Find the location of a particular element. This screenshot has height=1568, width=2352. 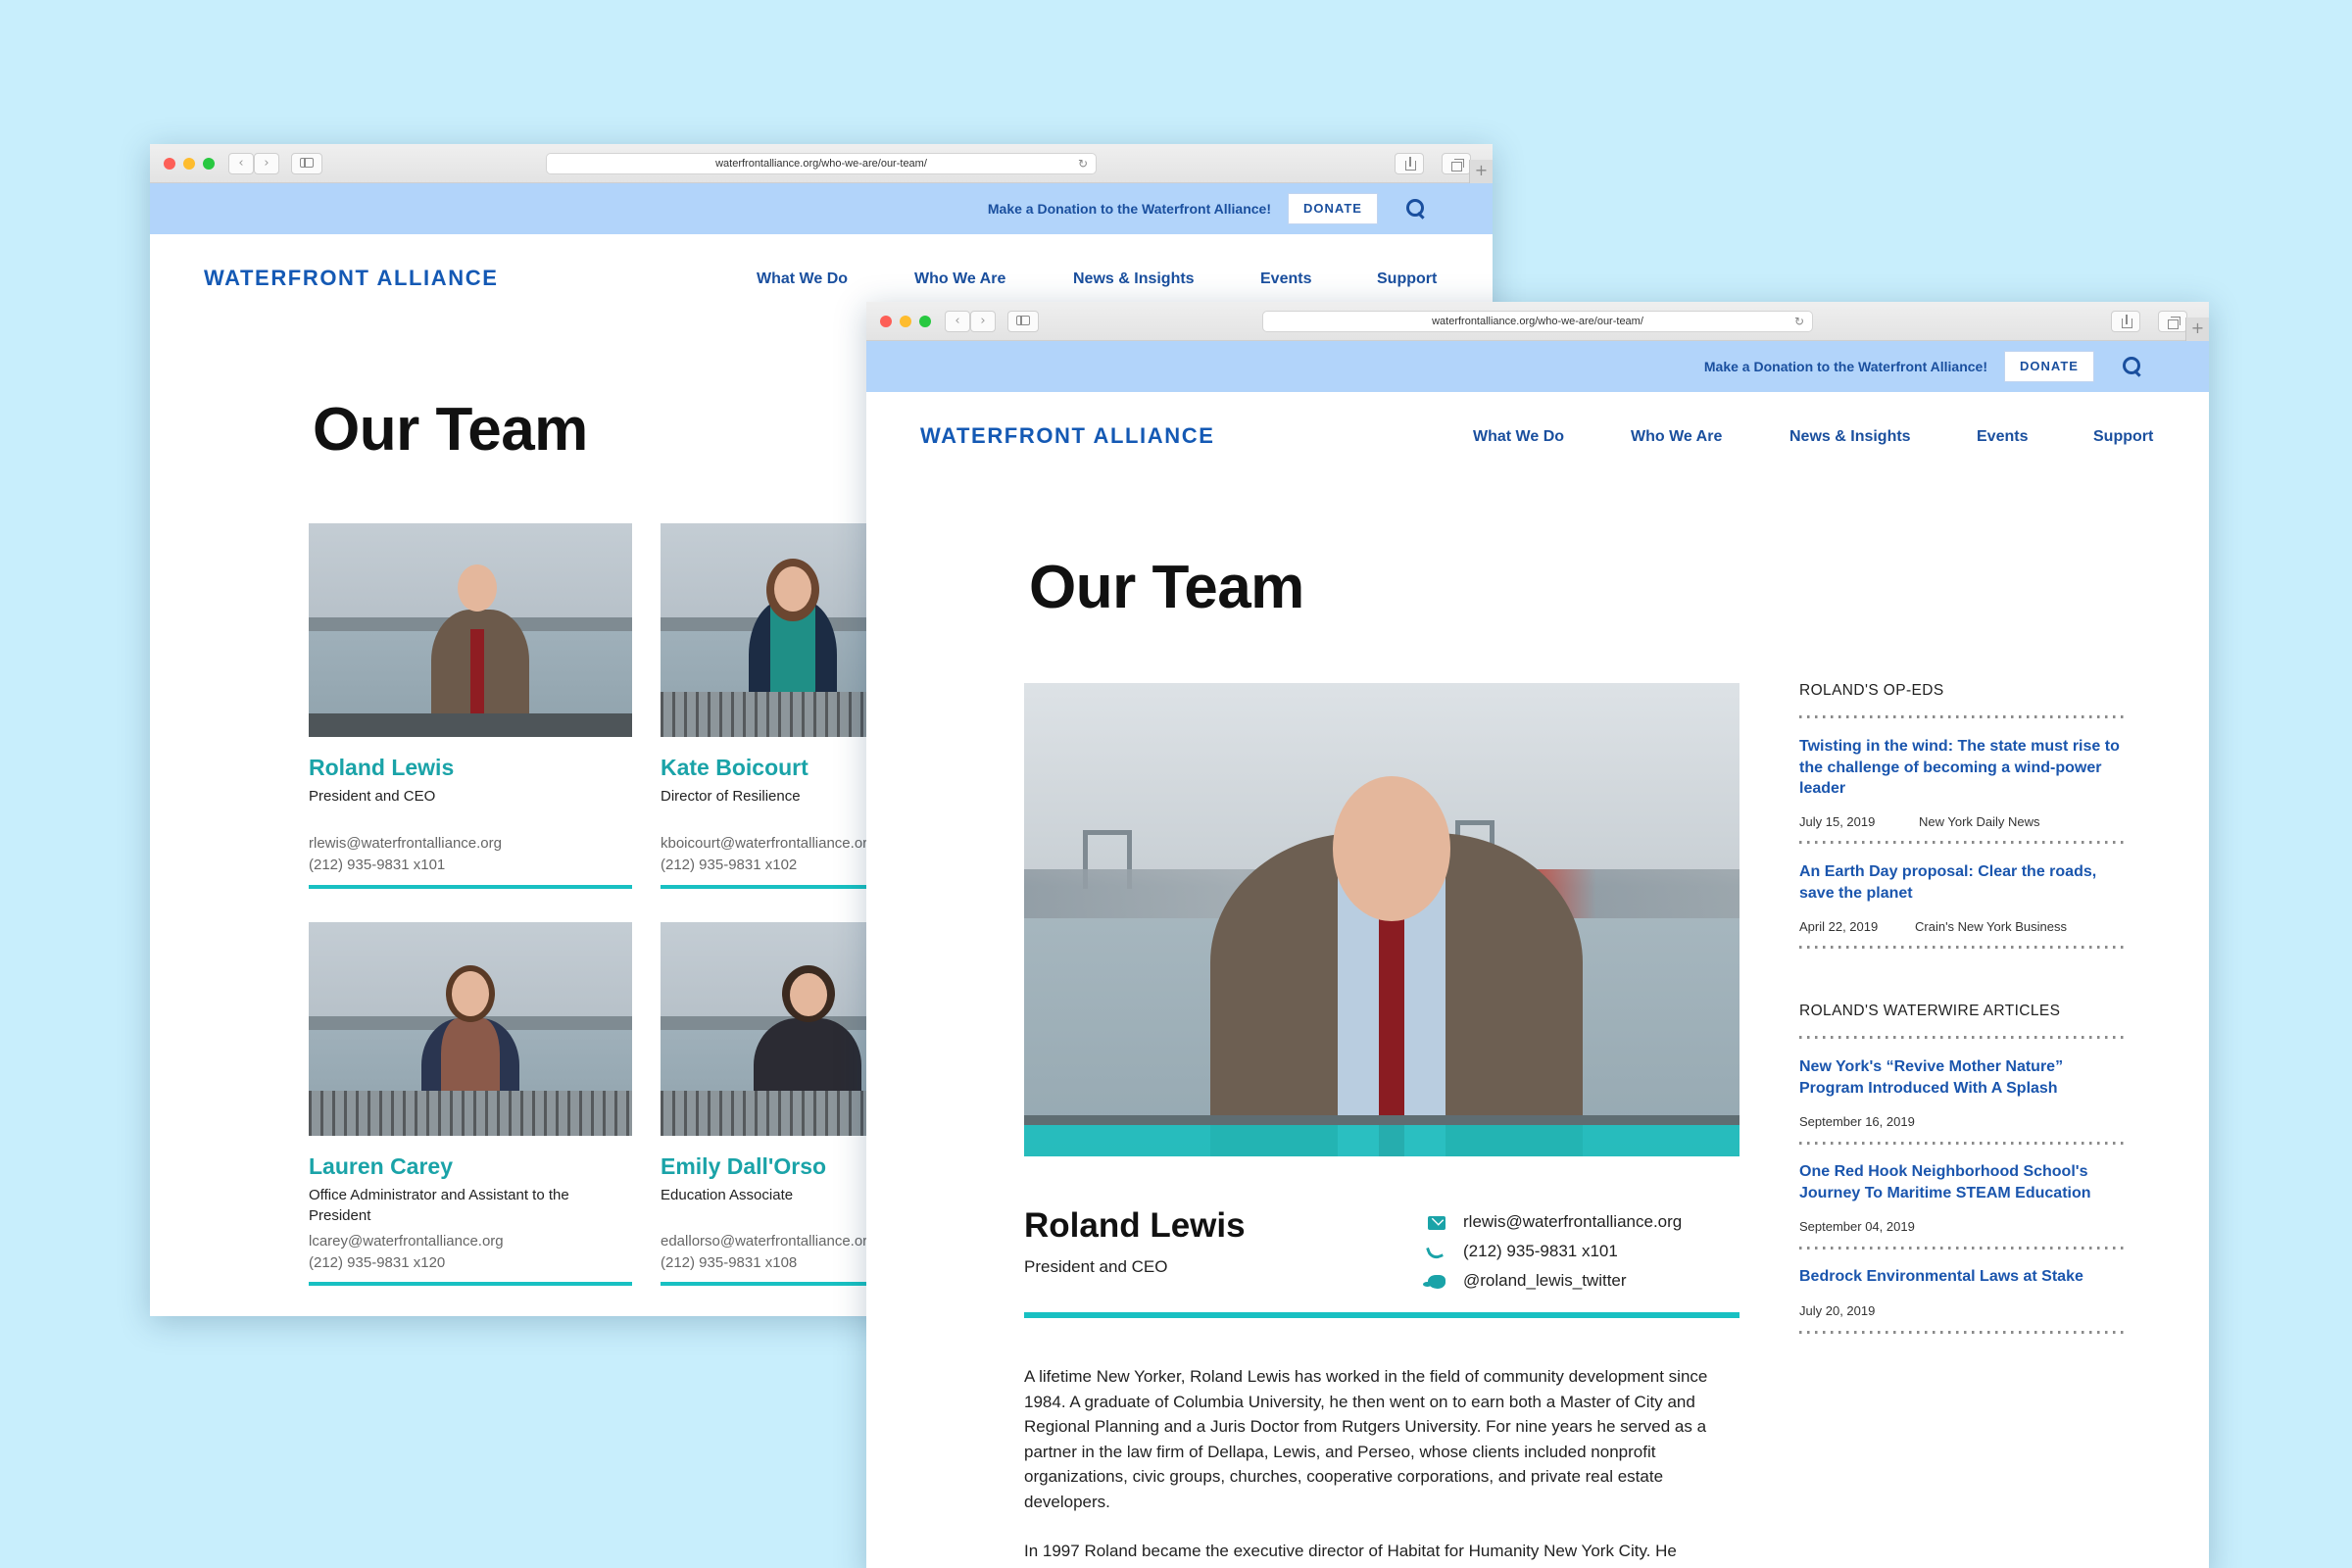

nav-support: Support is located at coordinates (1407, 279).